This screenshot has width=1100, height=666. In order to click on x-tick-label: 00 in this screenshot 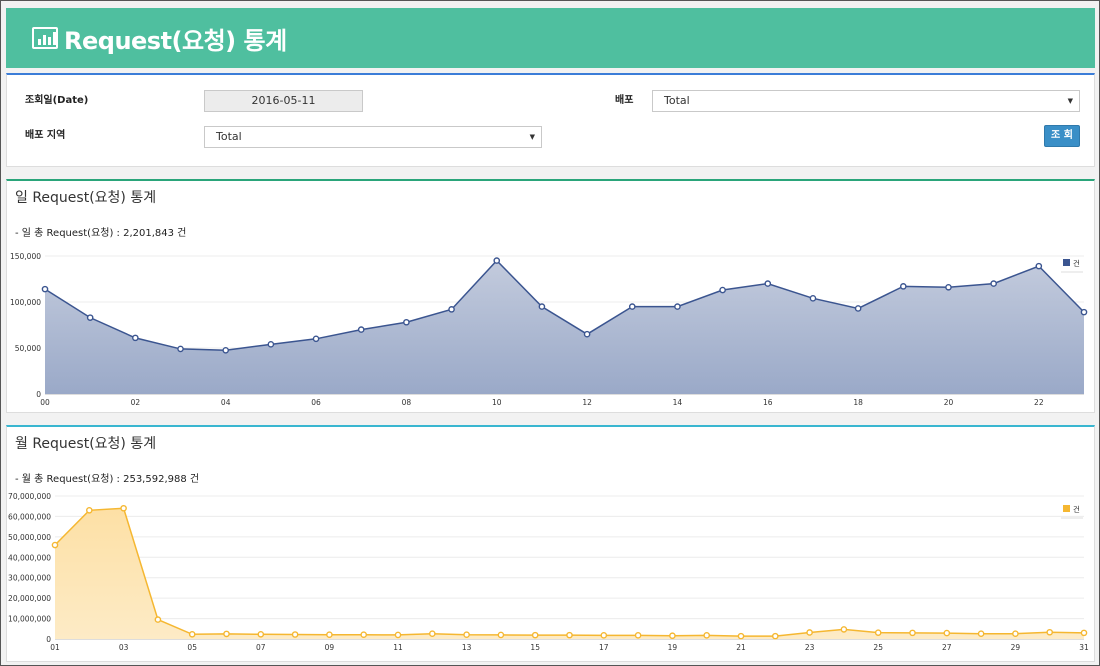, I will do `click(45, 402)`.